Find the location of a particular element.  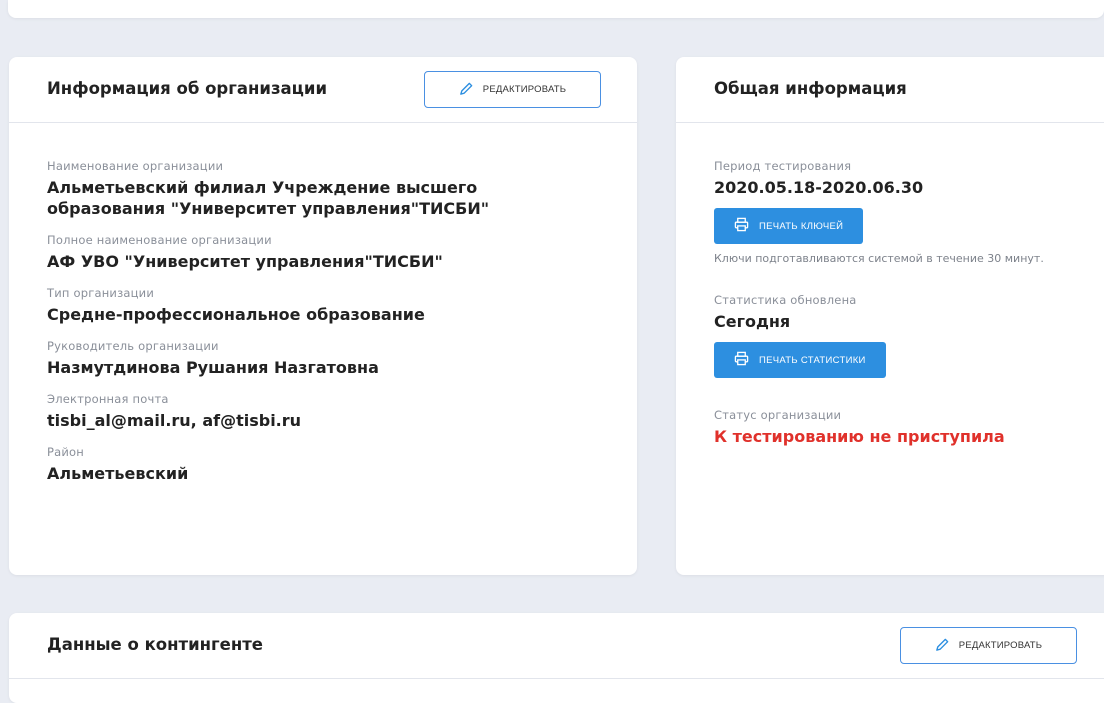

field-value: АФ УВО "Университет управления"ТИСБИ" is located at coordinates (245, 261).